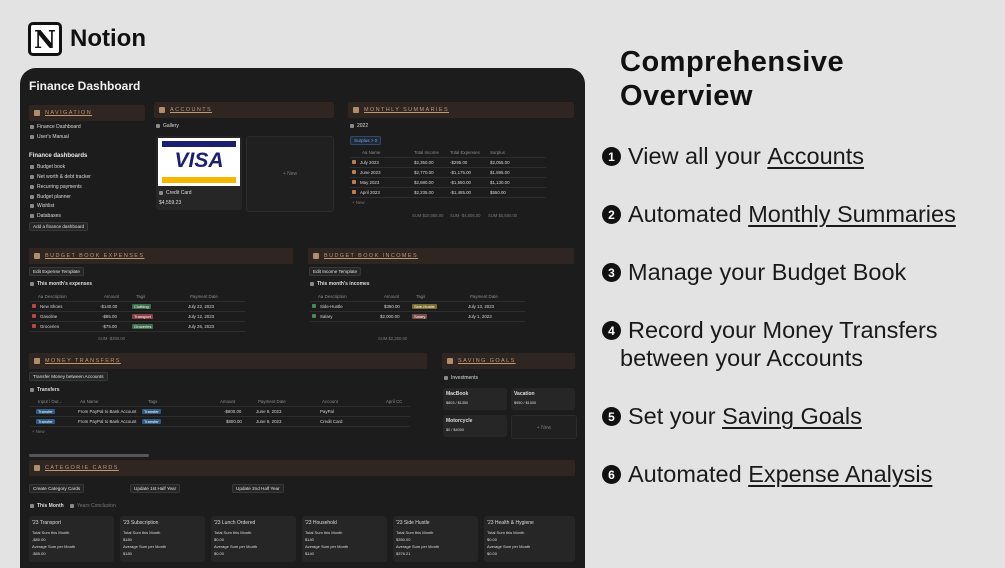  What do you see at coordinates (56, 187) in the screenshot?
I see `nav-item-recurring: Recurring payments` at bounding box center [56, 187].